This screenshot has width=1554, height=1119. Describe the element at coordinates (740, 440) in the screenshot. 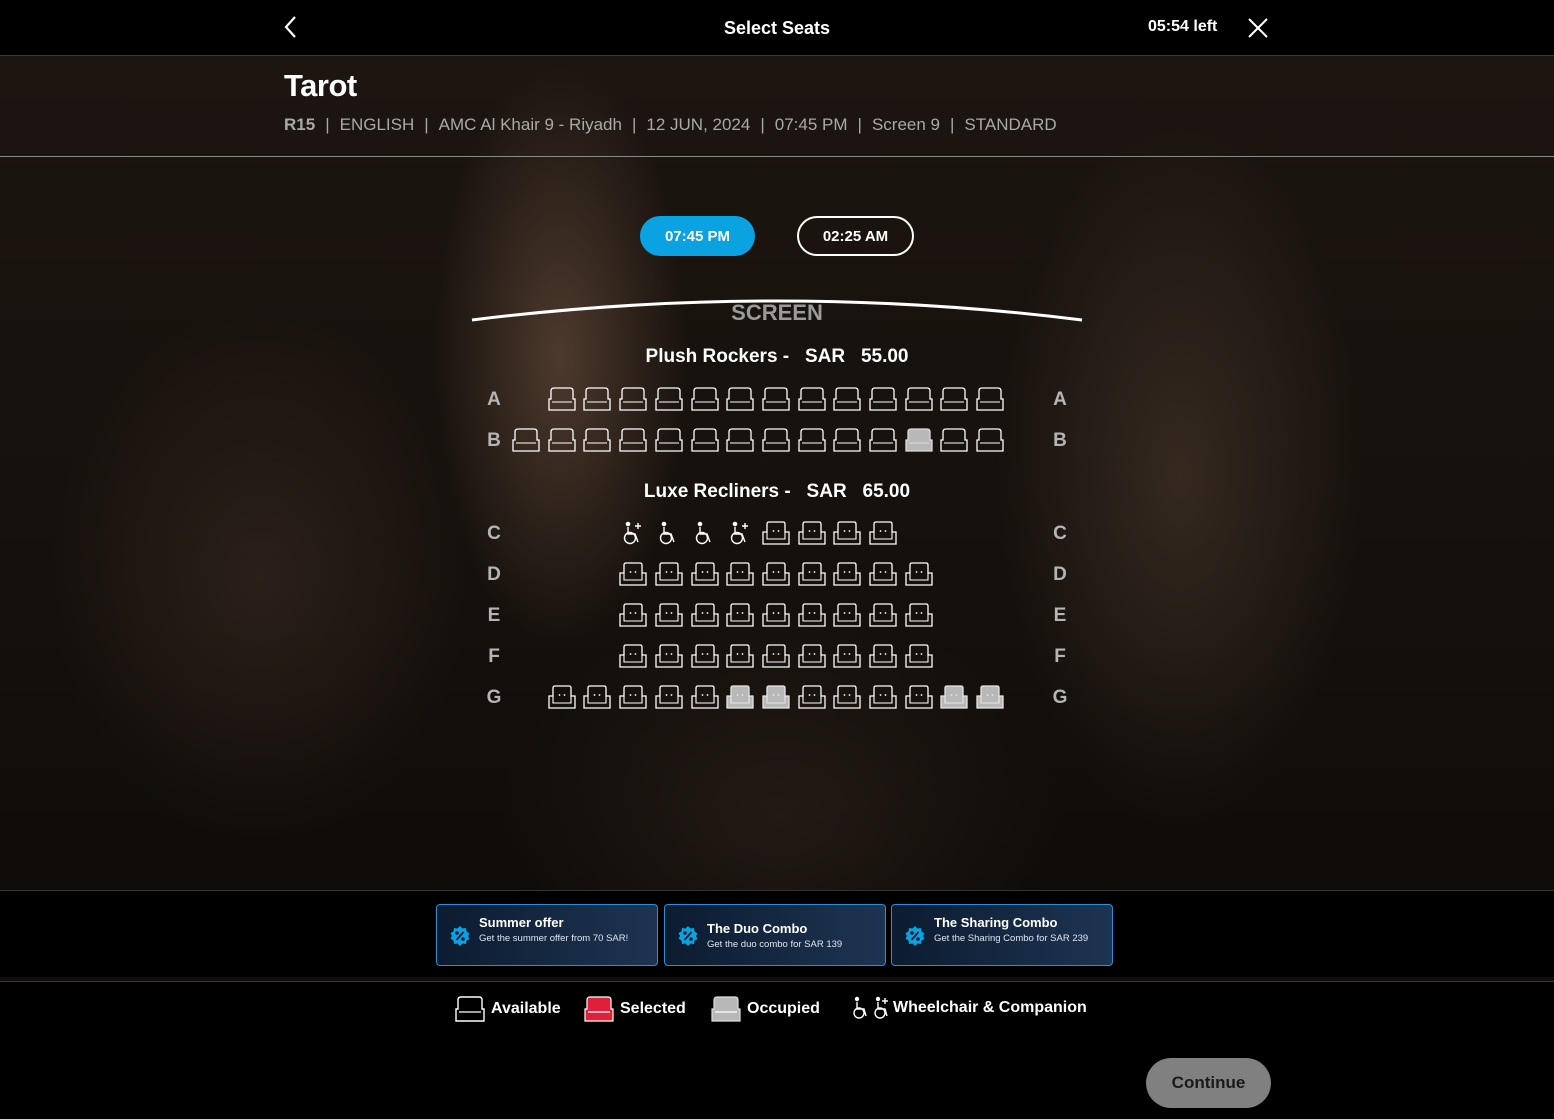

I see `seat-available-B7` at that location.